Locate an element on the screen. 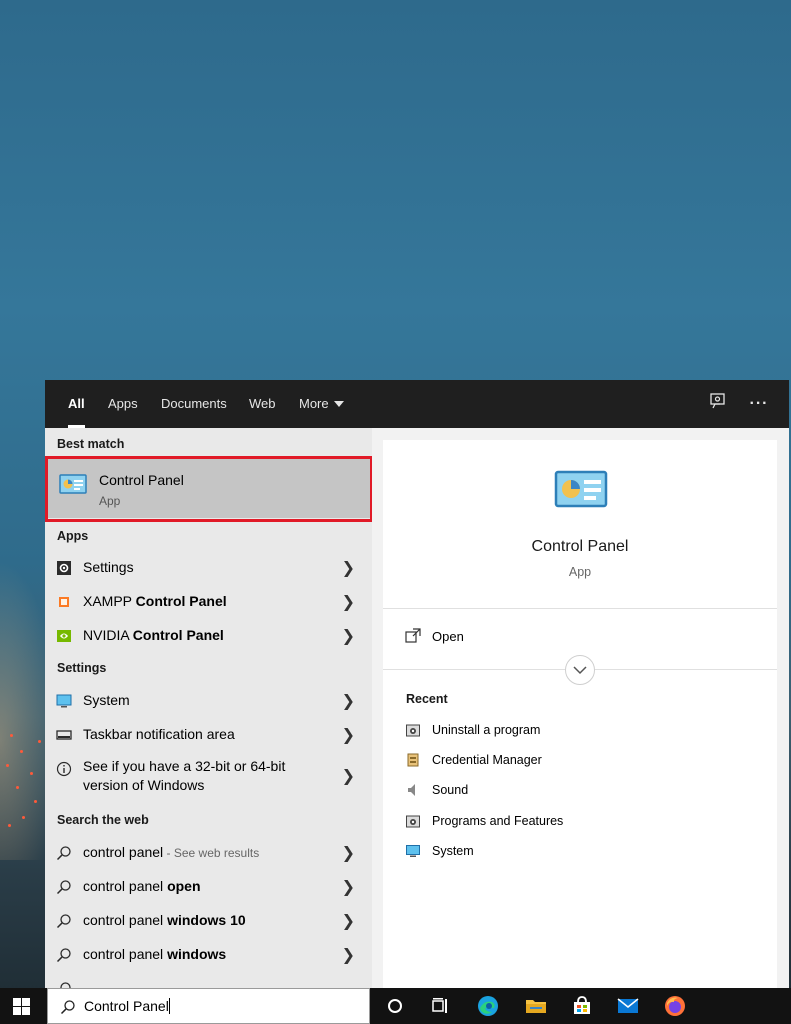  apps-heading: Apps is located at coordinates (73, 536).